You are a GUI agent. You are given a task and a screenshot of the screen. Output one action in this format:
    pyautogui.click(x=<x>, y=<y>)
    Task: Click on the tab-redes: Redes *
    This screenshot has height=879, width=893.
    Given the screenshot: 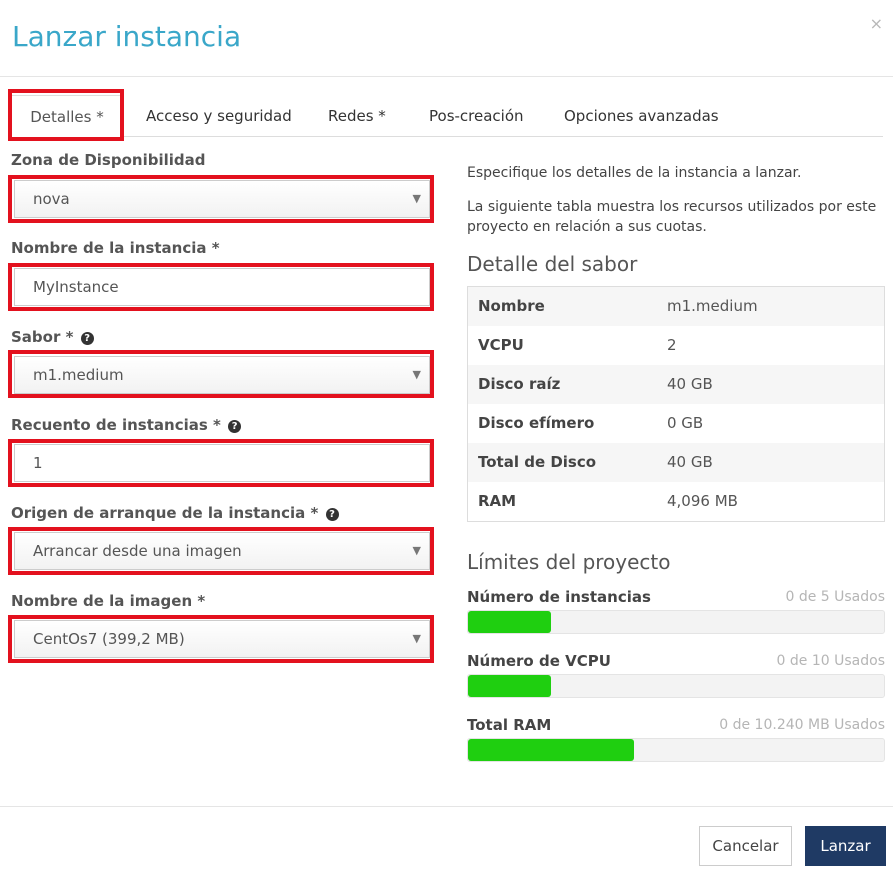 What is the action you would take?
    pyautogui.click(x=357, y=116)
    